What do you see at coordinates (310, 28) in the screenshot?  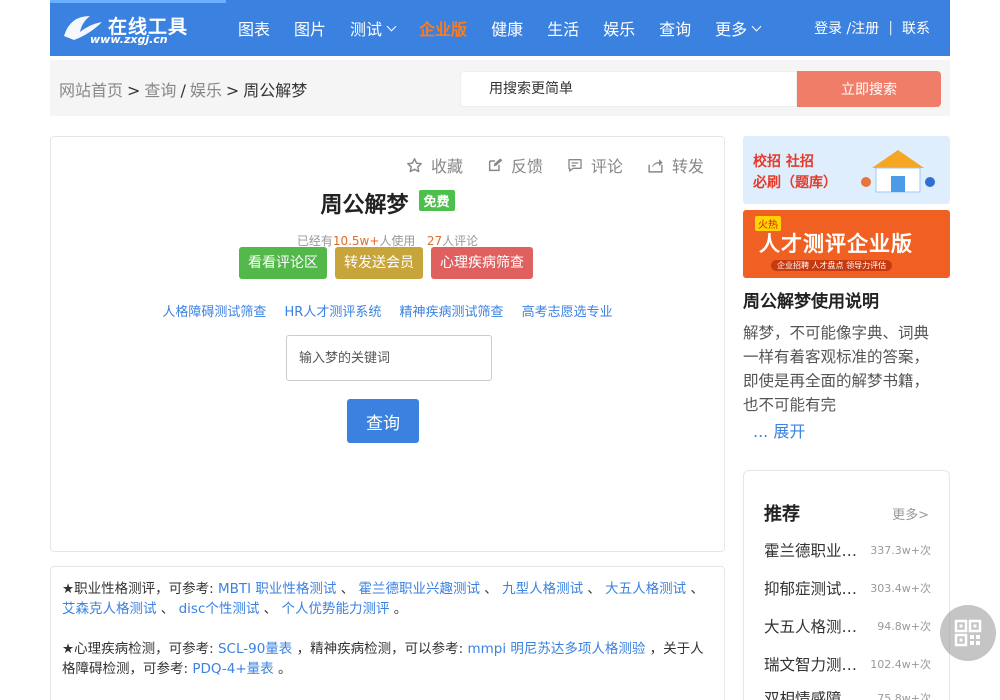 I see `nav-item-images: 图片` at bounding box center [310, 28].